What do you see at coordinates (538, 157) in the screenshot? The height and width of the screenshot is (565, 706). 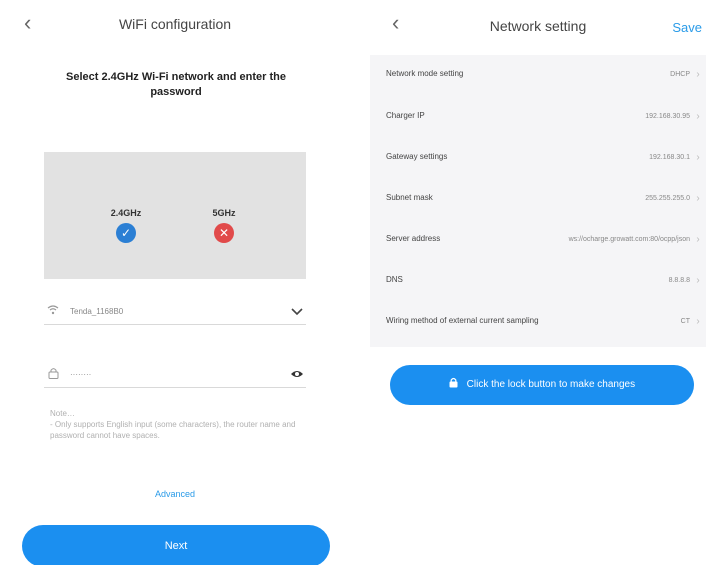 I see `settings-row-gateway: Gateway settings 192.168.30.1 ›` at bounding box center [538, 157].